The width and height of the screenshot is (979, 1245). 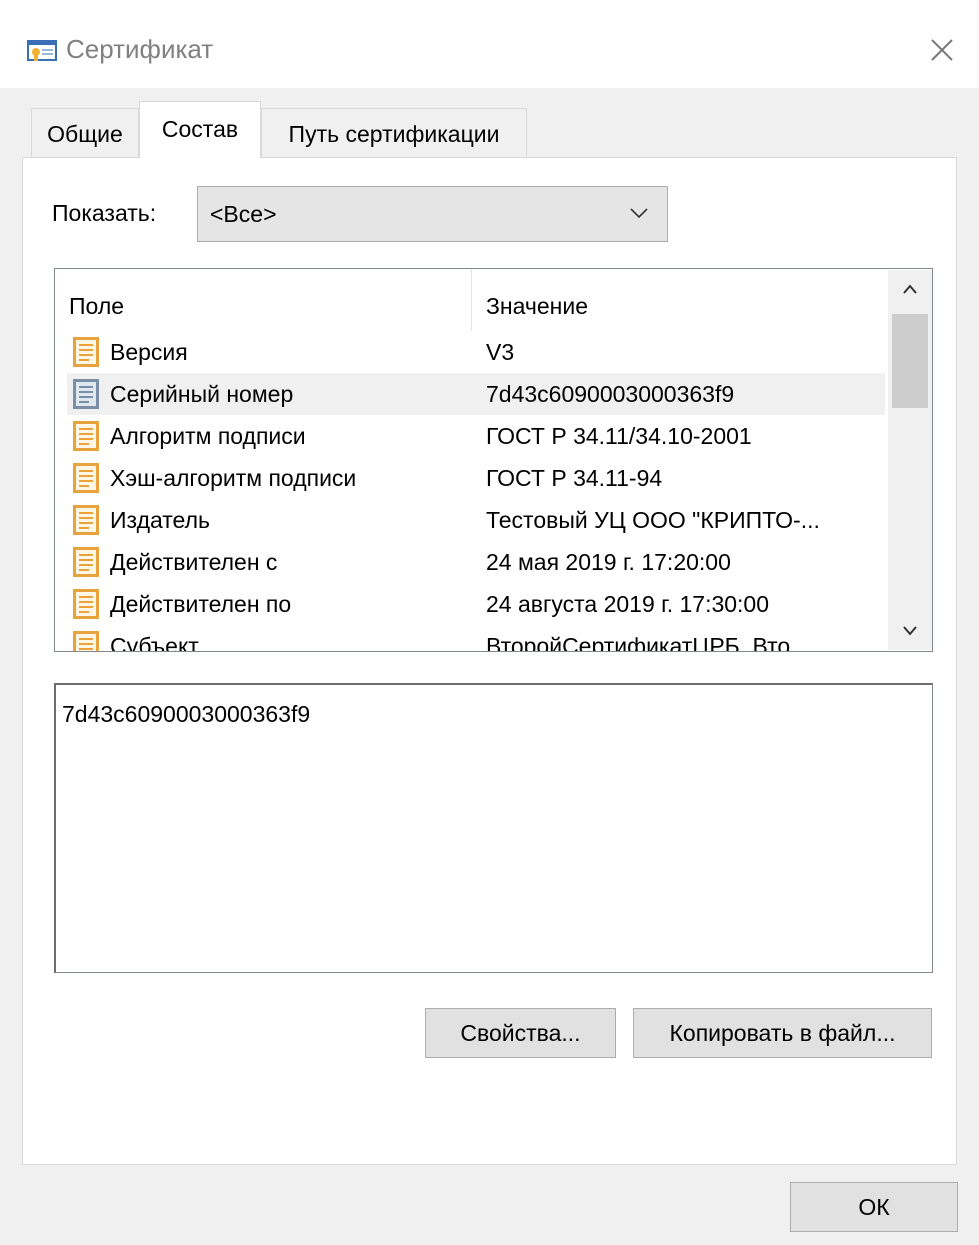 I want to click on ok-button: ОК, so click(x=874, y=1207).